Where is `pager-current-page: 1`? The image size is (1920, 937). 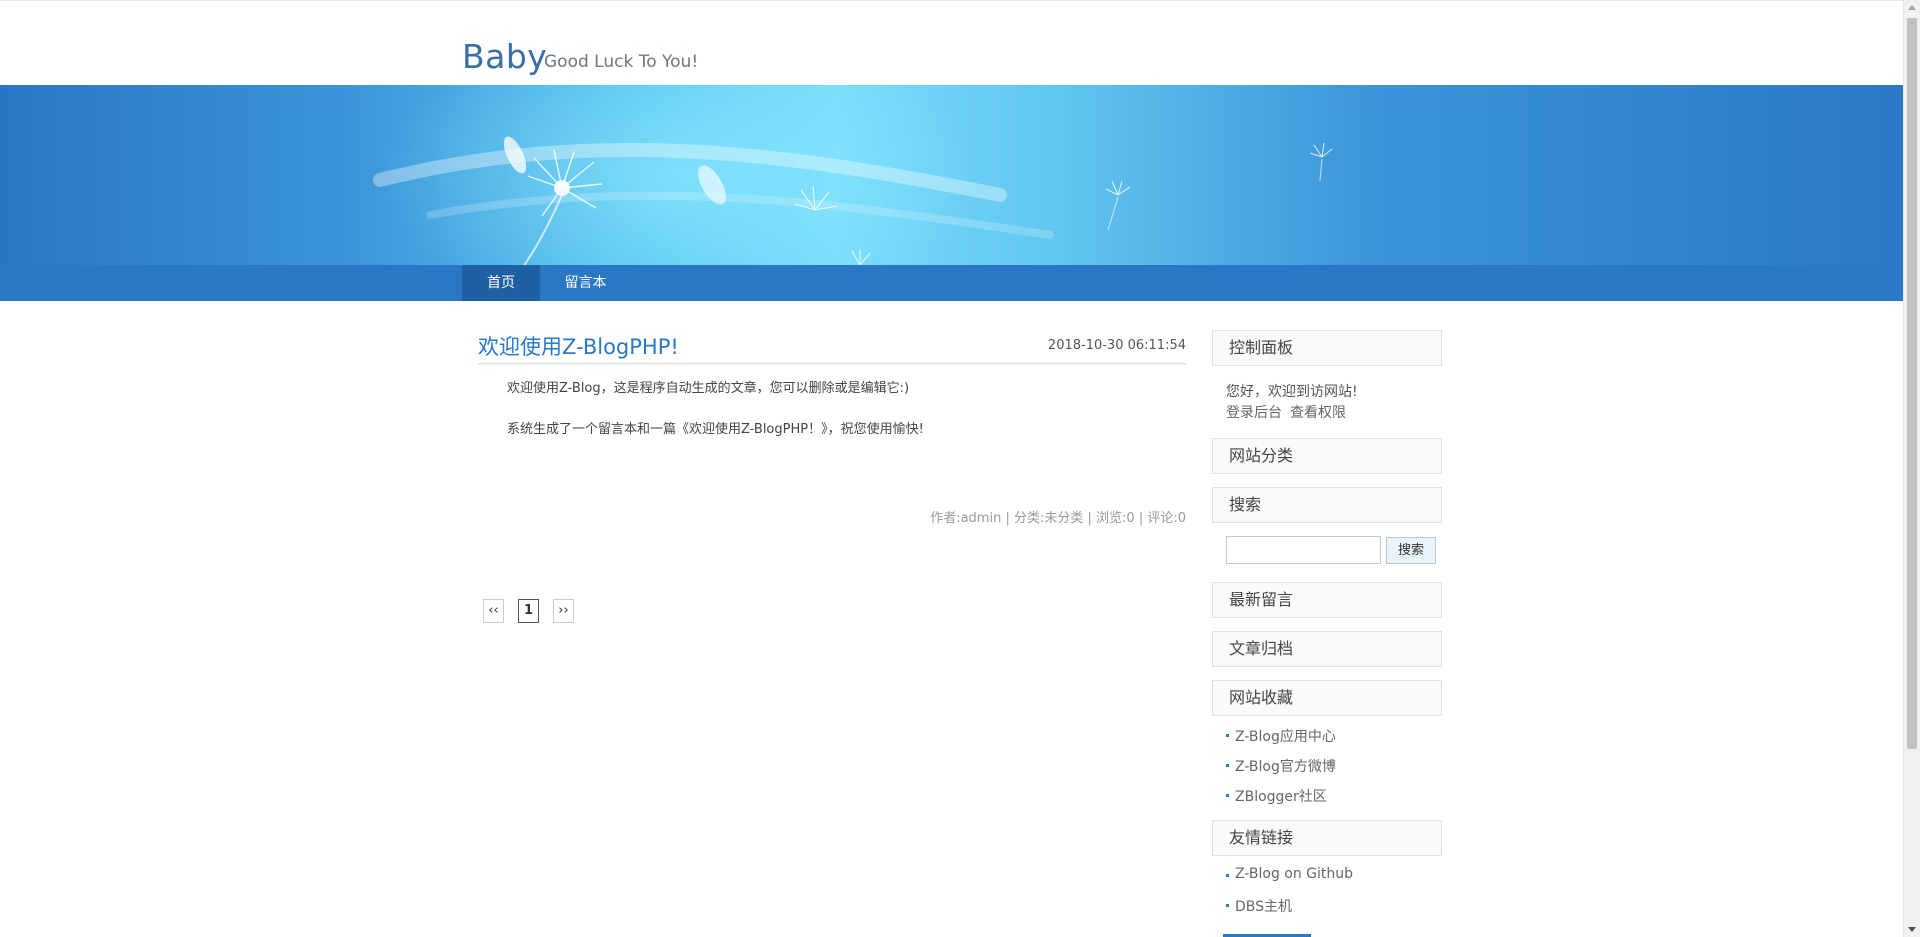 pager-current-page: 1 is located at coordinates (528, 611).